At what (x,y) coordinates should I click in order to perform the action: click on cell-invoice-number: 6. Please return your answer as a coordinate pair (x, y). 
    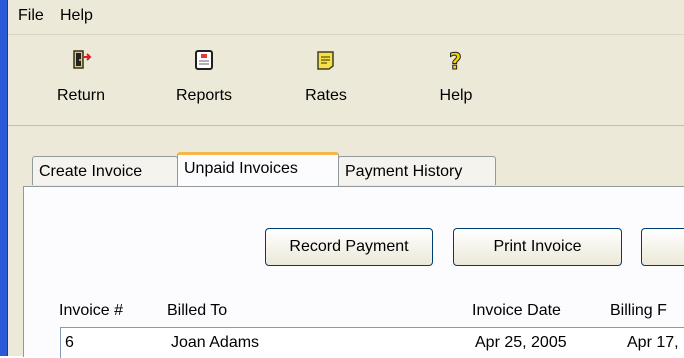
    Looking at the image, I should click on (69, 342).